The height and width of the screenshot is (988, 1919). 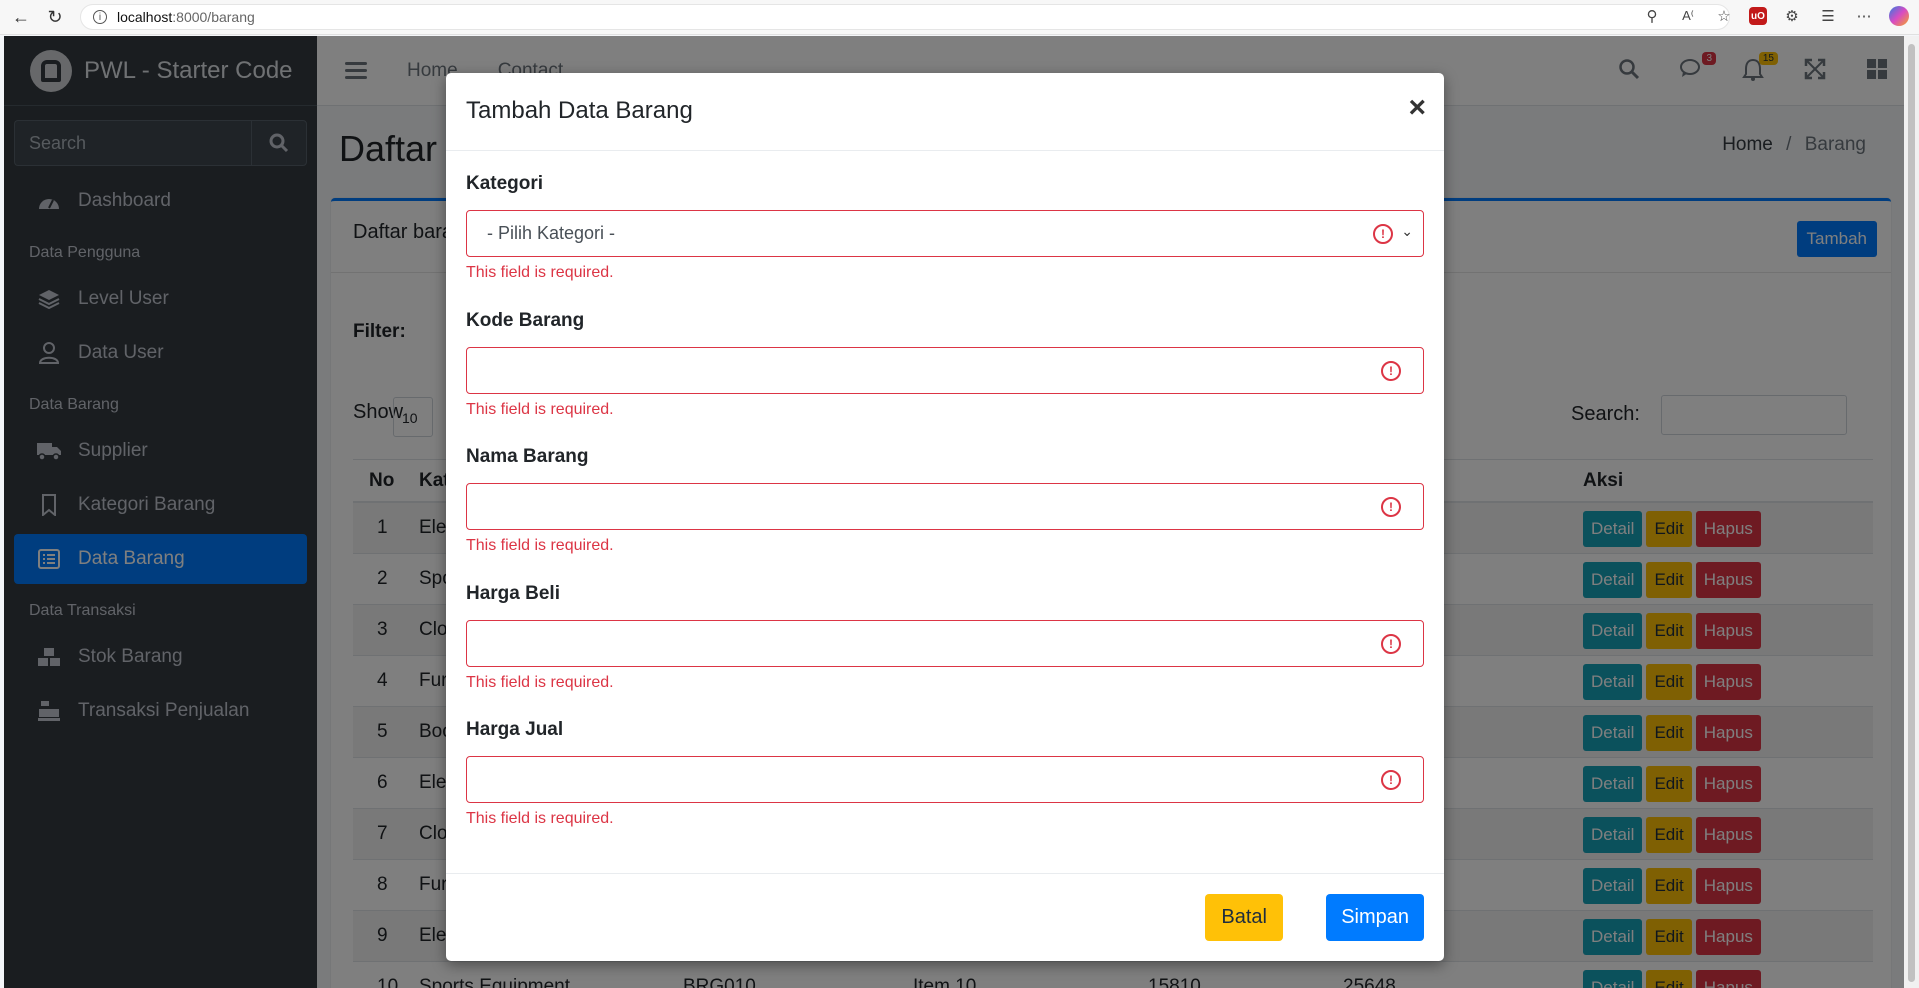 I want to click on harga-beli-error-message: This field is required., so click(x=540, y=682).